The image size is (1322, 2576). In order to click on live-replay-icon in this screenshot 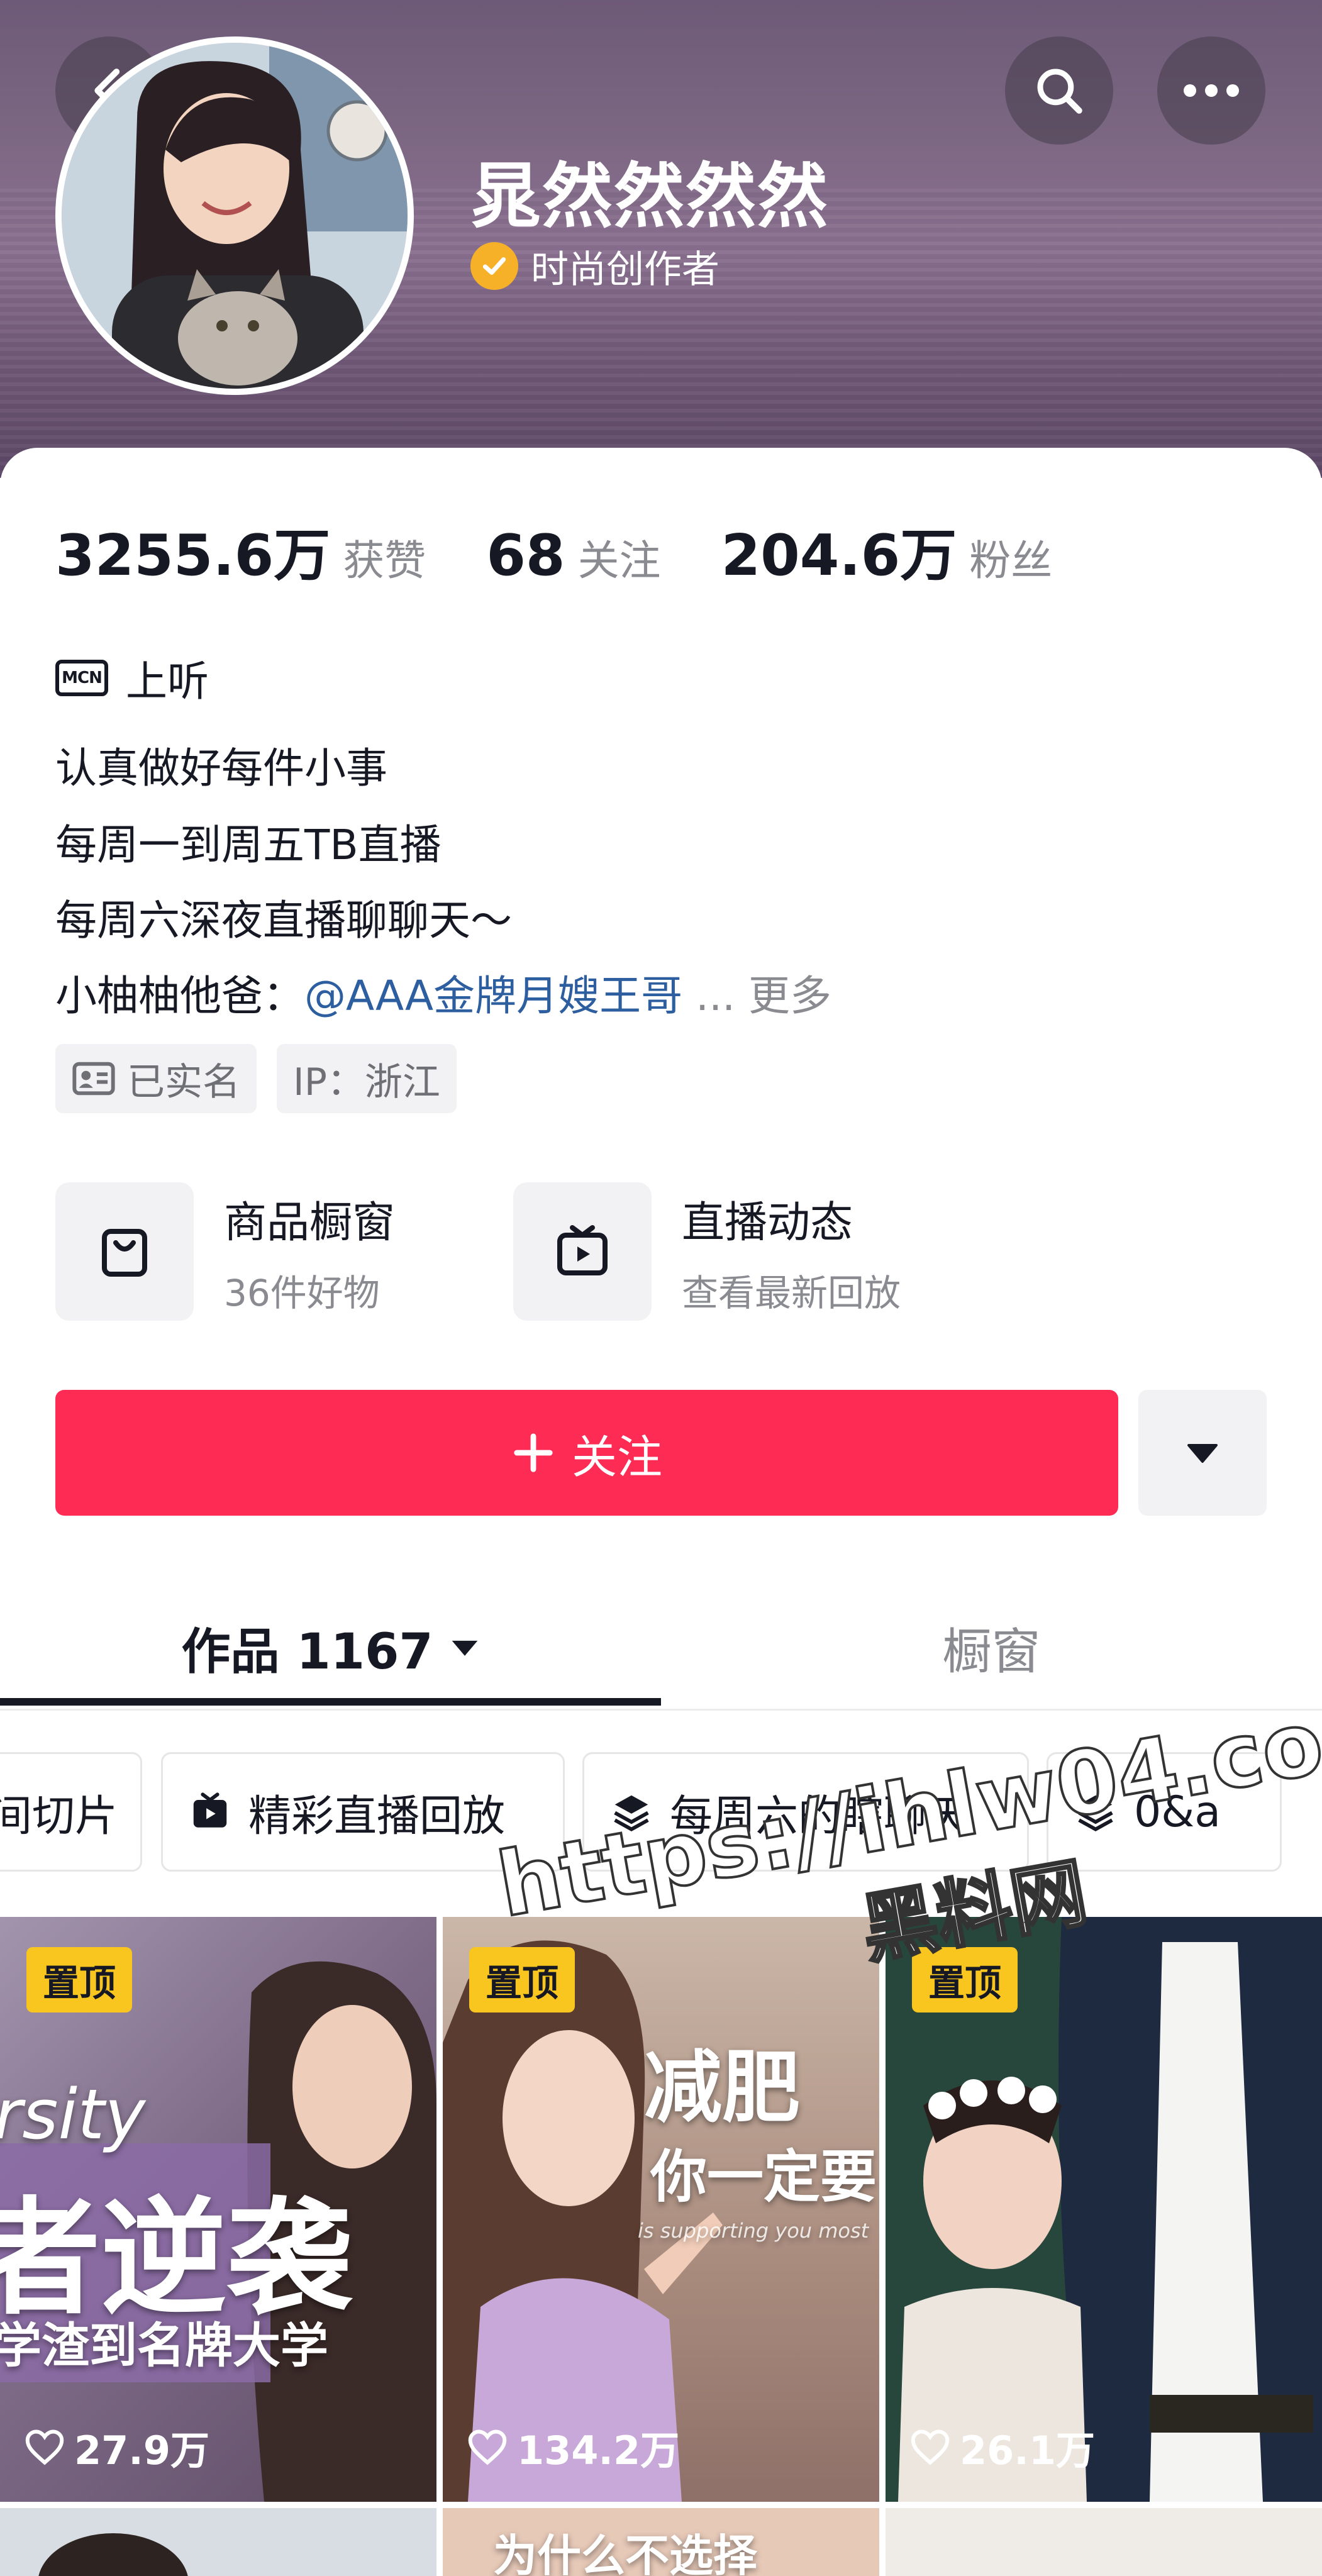, I will do `click(210, 1810)`.